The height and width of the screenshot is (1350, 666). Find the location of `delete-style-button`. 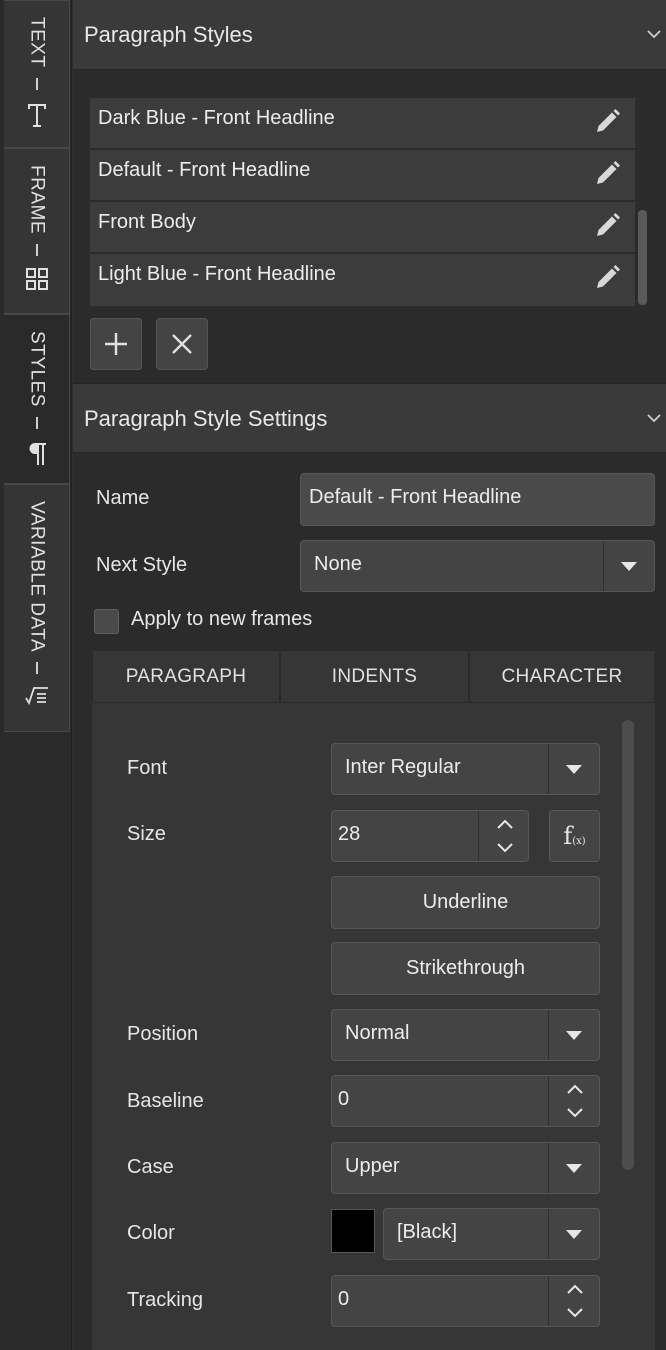

delete-style-button is located at coordinates (182, 344).